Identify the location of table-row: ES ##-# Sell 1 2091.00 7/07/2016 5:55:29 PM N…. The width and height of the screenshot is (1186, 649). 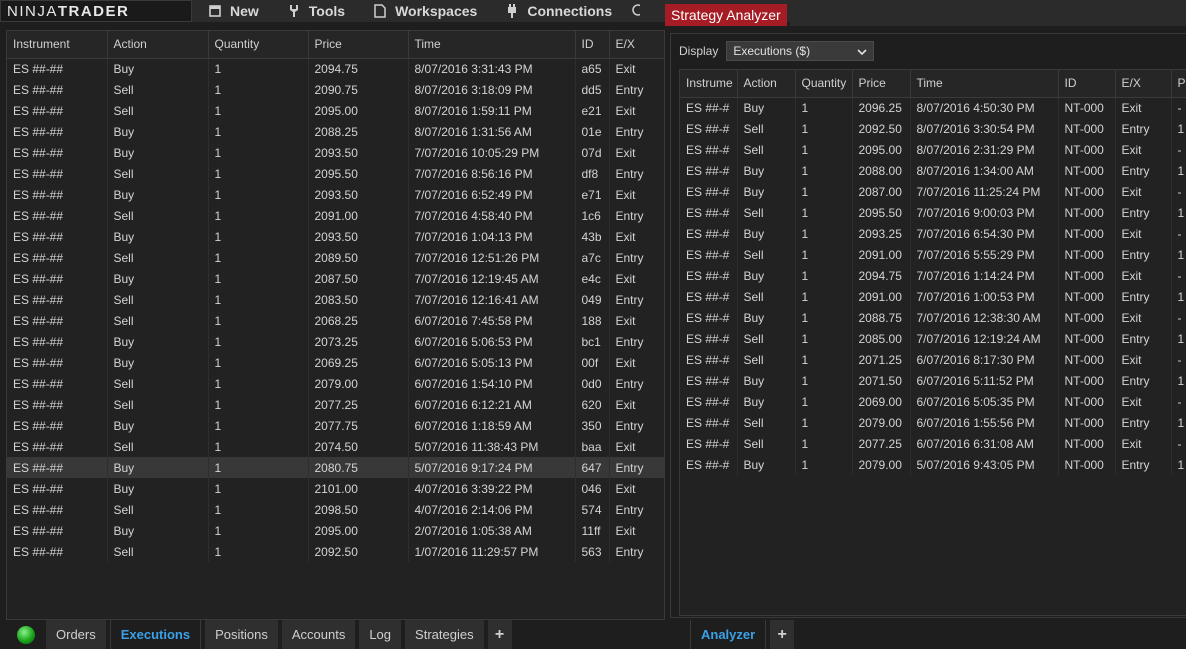
(933, 254).